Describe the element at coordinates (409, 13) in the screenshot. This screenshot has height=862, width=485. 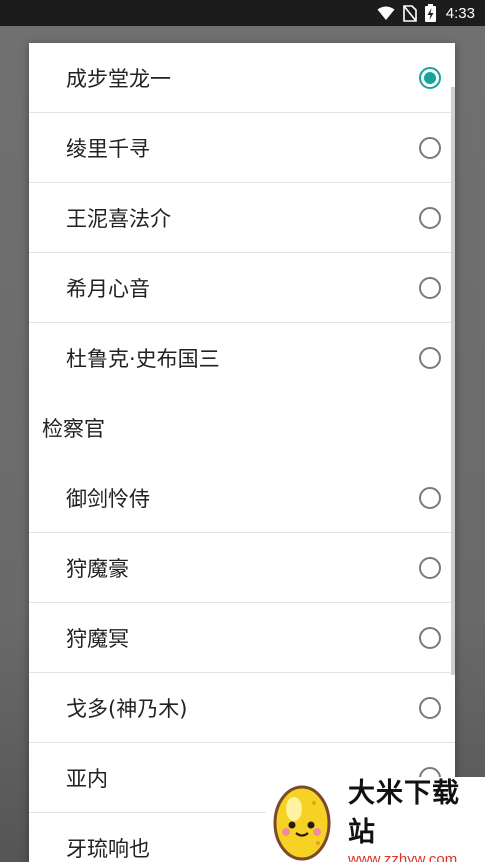
I see `no-sim-icon` at that location.